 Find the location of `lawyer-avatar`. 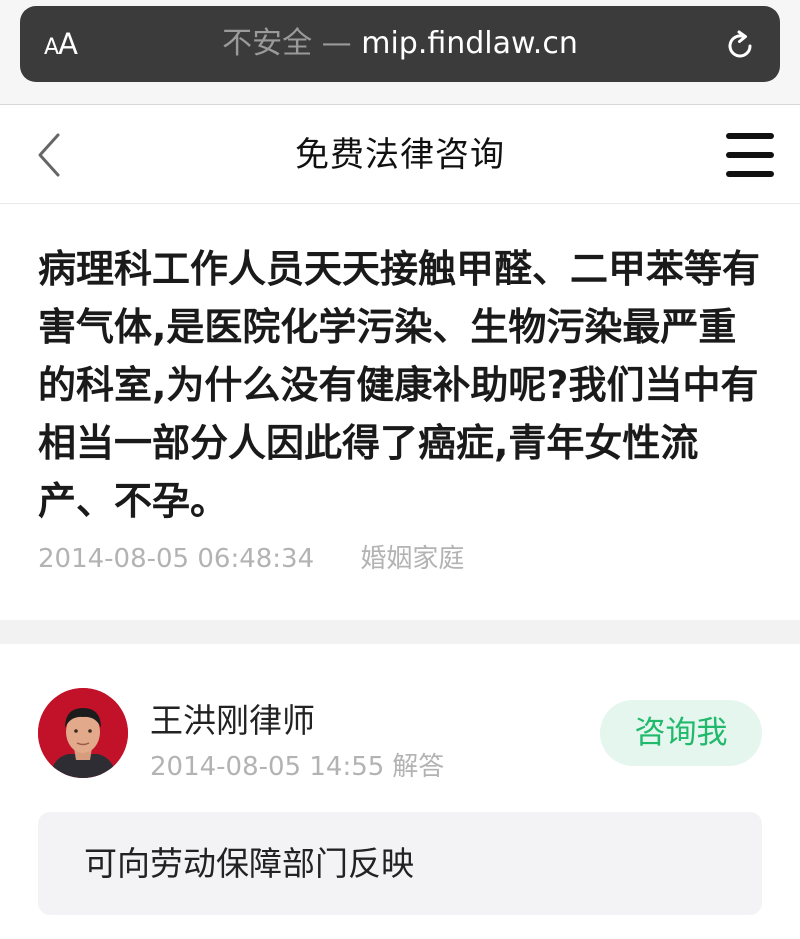

lawyer-avatar is located at coordinates (83, 733).